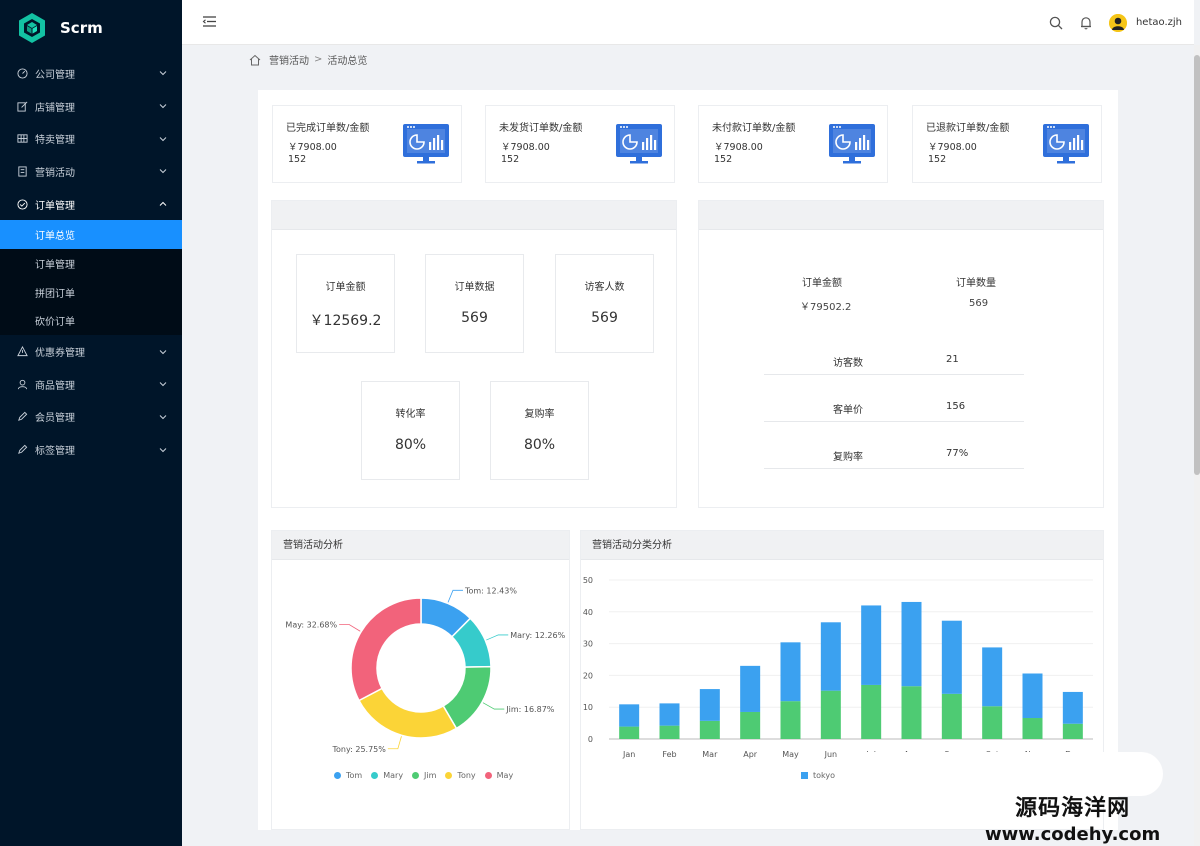  What do you see at coordinates (337, 775) in the screenshot?
I see `legend-dot` at bounding box center [337, 775].